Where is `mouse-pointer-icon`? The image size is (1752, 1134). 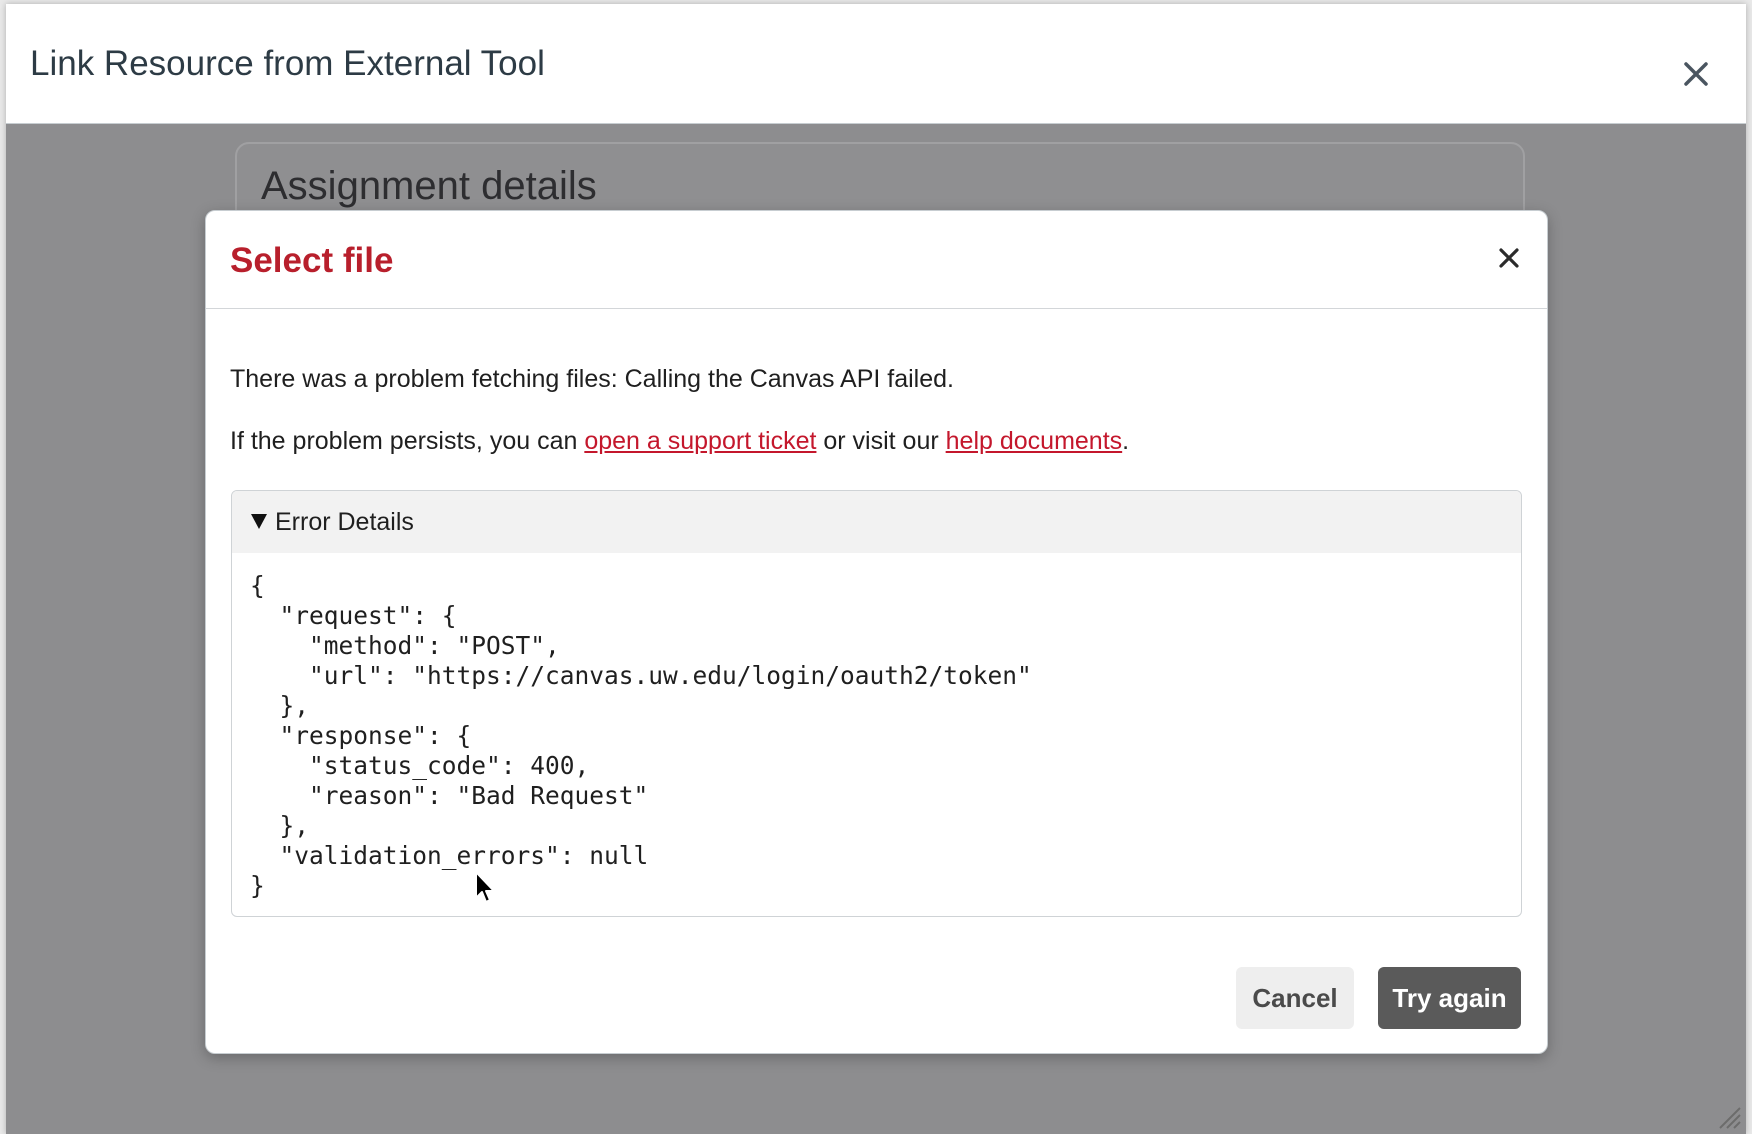
mouse-pointer-icon is located at coordinates (485, 887).